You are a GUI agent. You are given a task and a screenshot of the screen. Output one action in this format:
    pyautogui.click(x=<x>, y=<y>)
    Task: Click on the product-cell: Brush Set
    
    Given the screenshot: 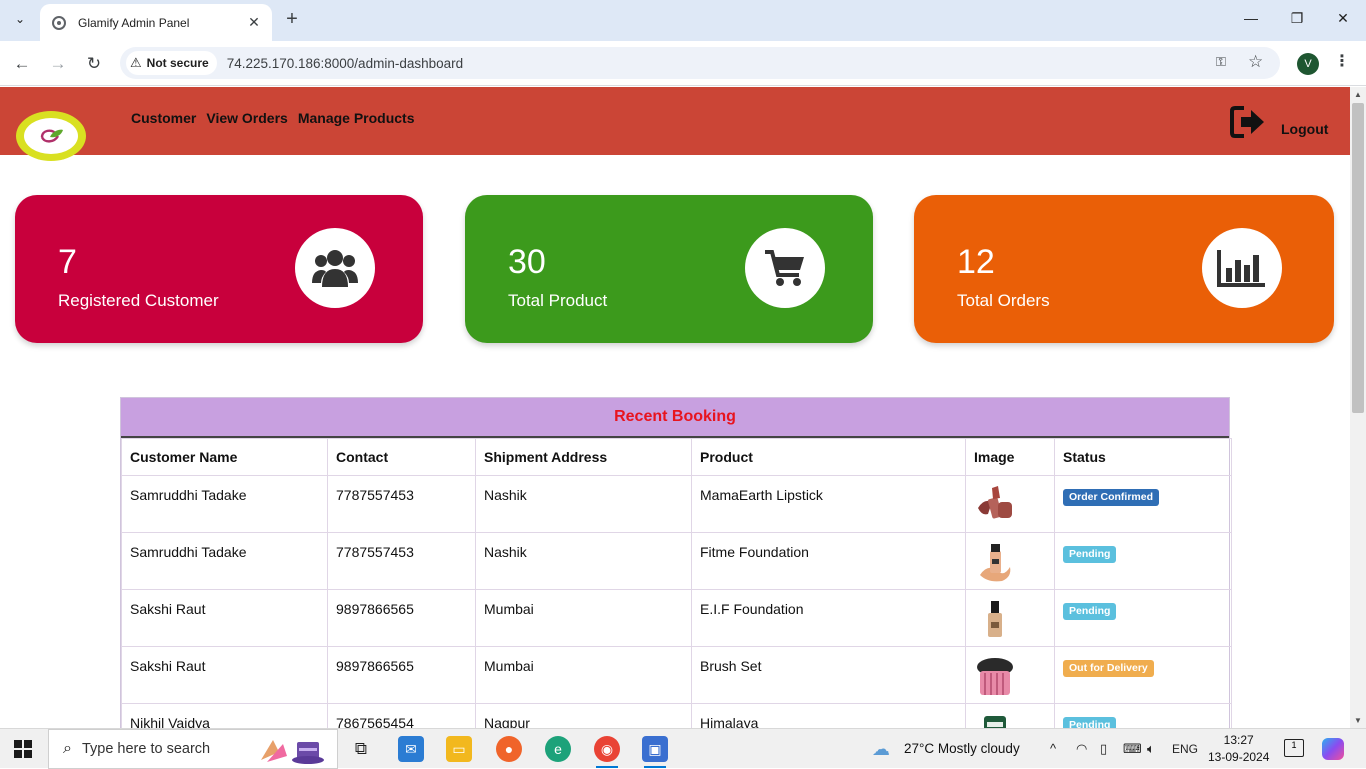 What is the action you would take?
    pyautogui.click(x=828, y=675)
    